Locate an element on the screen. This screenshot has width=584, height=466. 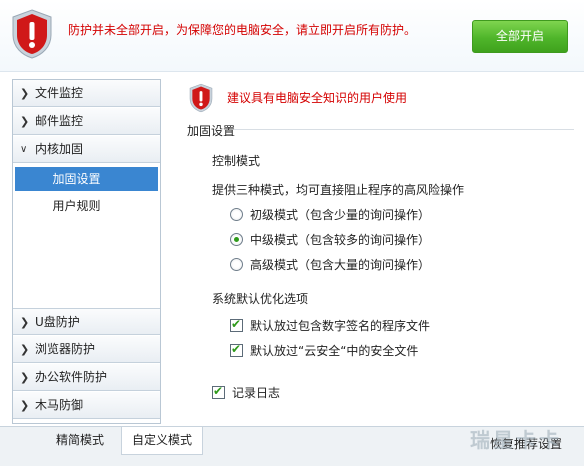
sidebar-item-label: U盘防护 is located at coordinates (57, 322).